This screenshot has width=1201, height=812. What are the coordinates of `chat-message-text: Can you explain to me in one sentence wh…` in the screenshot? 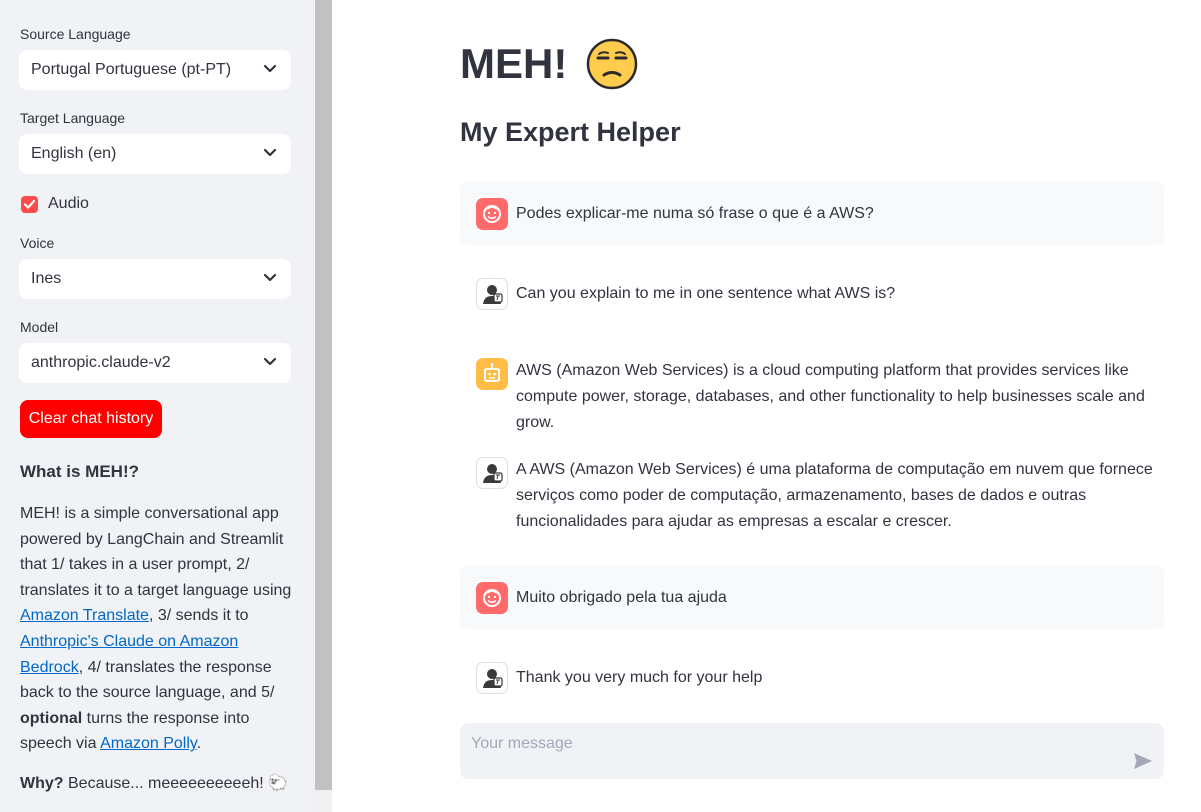 It's located at (706, 293).